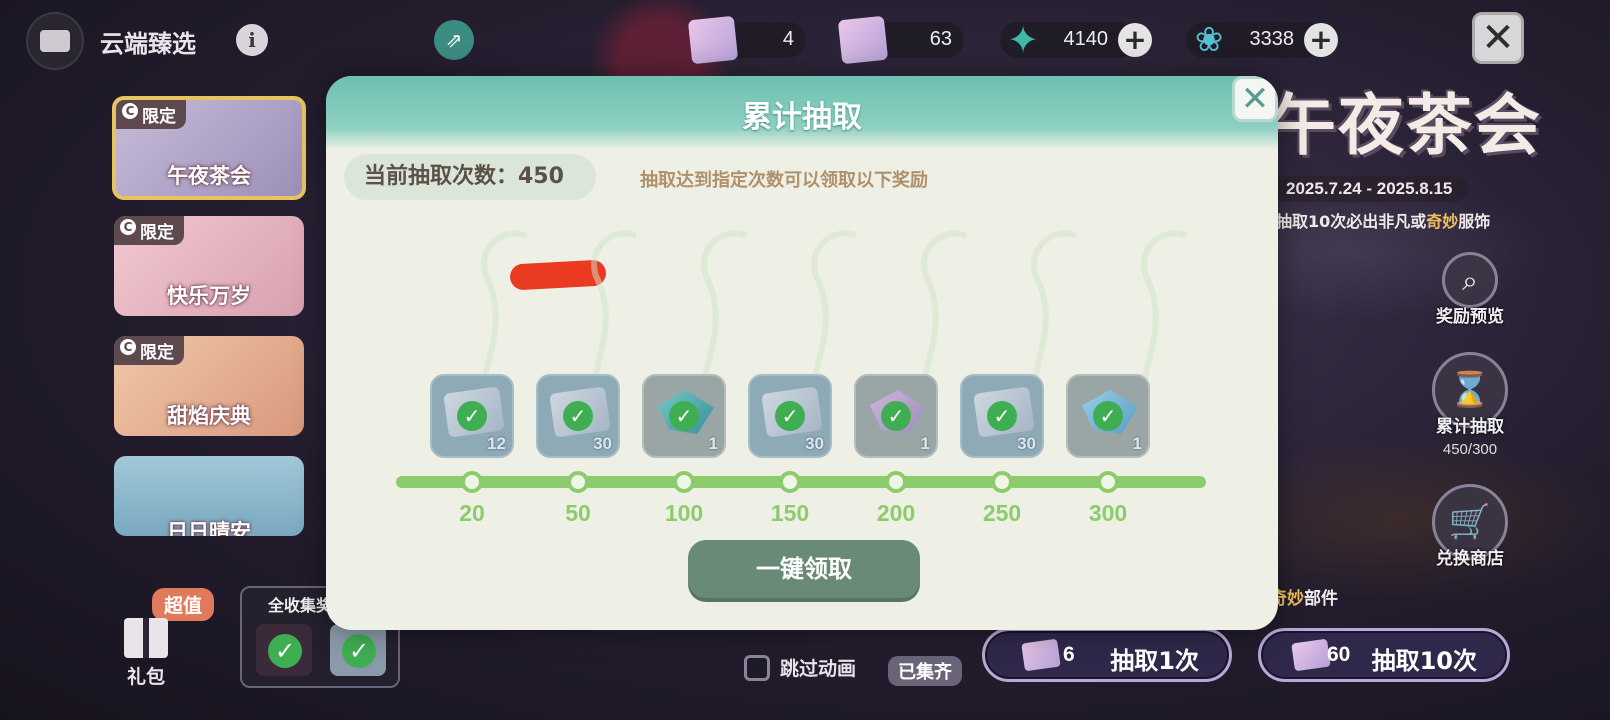 The height and width of the screenshot is (720, 1610). Describe the element at coordinates (1470, 405) in the screenshot. I see `cumulative-draw-button: ⌛ 累计抽取 450/300` at that location.